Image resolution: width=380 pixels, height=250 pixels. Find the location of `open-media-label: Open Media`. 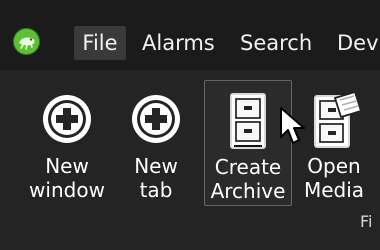

open-media-label: Open Media is located at coordinates (334, 178).